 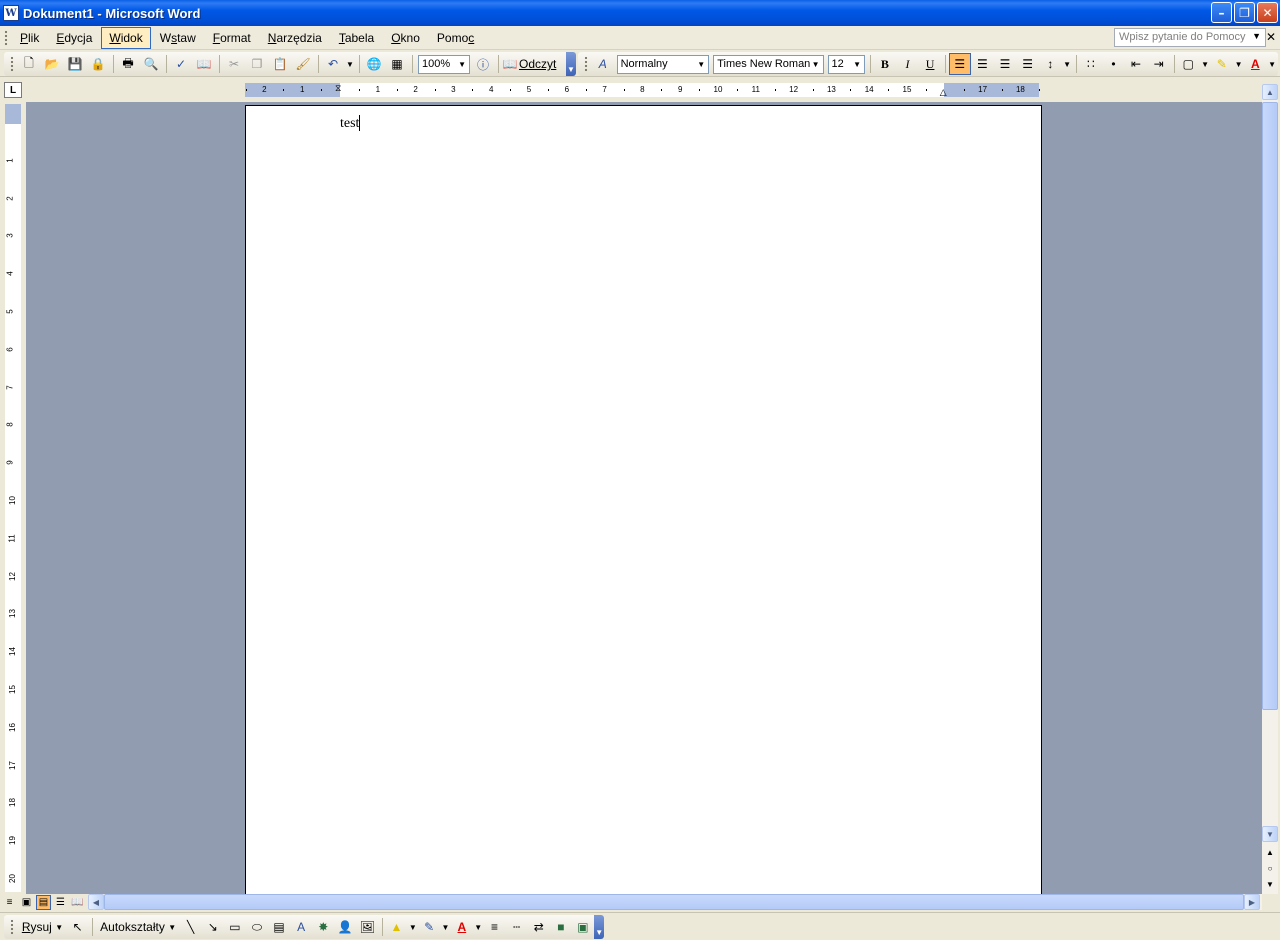 I want to click on print-layout-icon: ▤, so click(x=43, y=902).